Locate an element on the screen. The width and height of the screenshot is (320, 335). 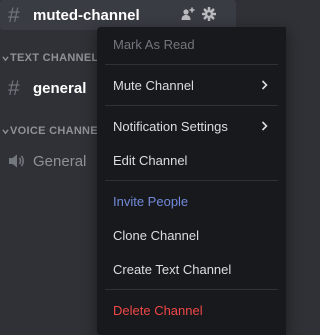
menu-item-mark-as-read: Mark As Read is located at coordinates (191, 44).